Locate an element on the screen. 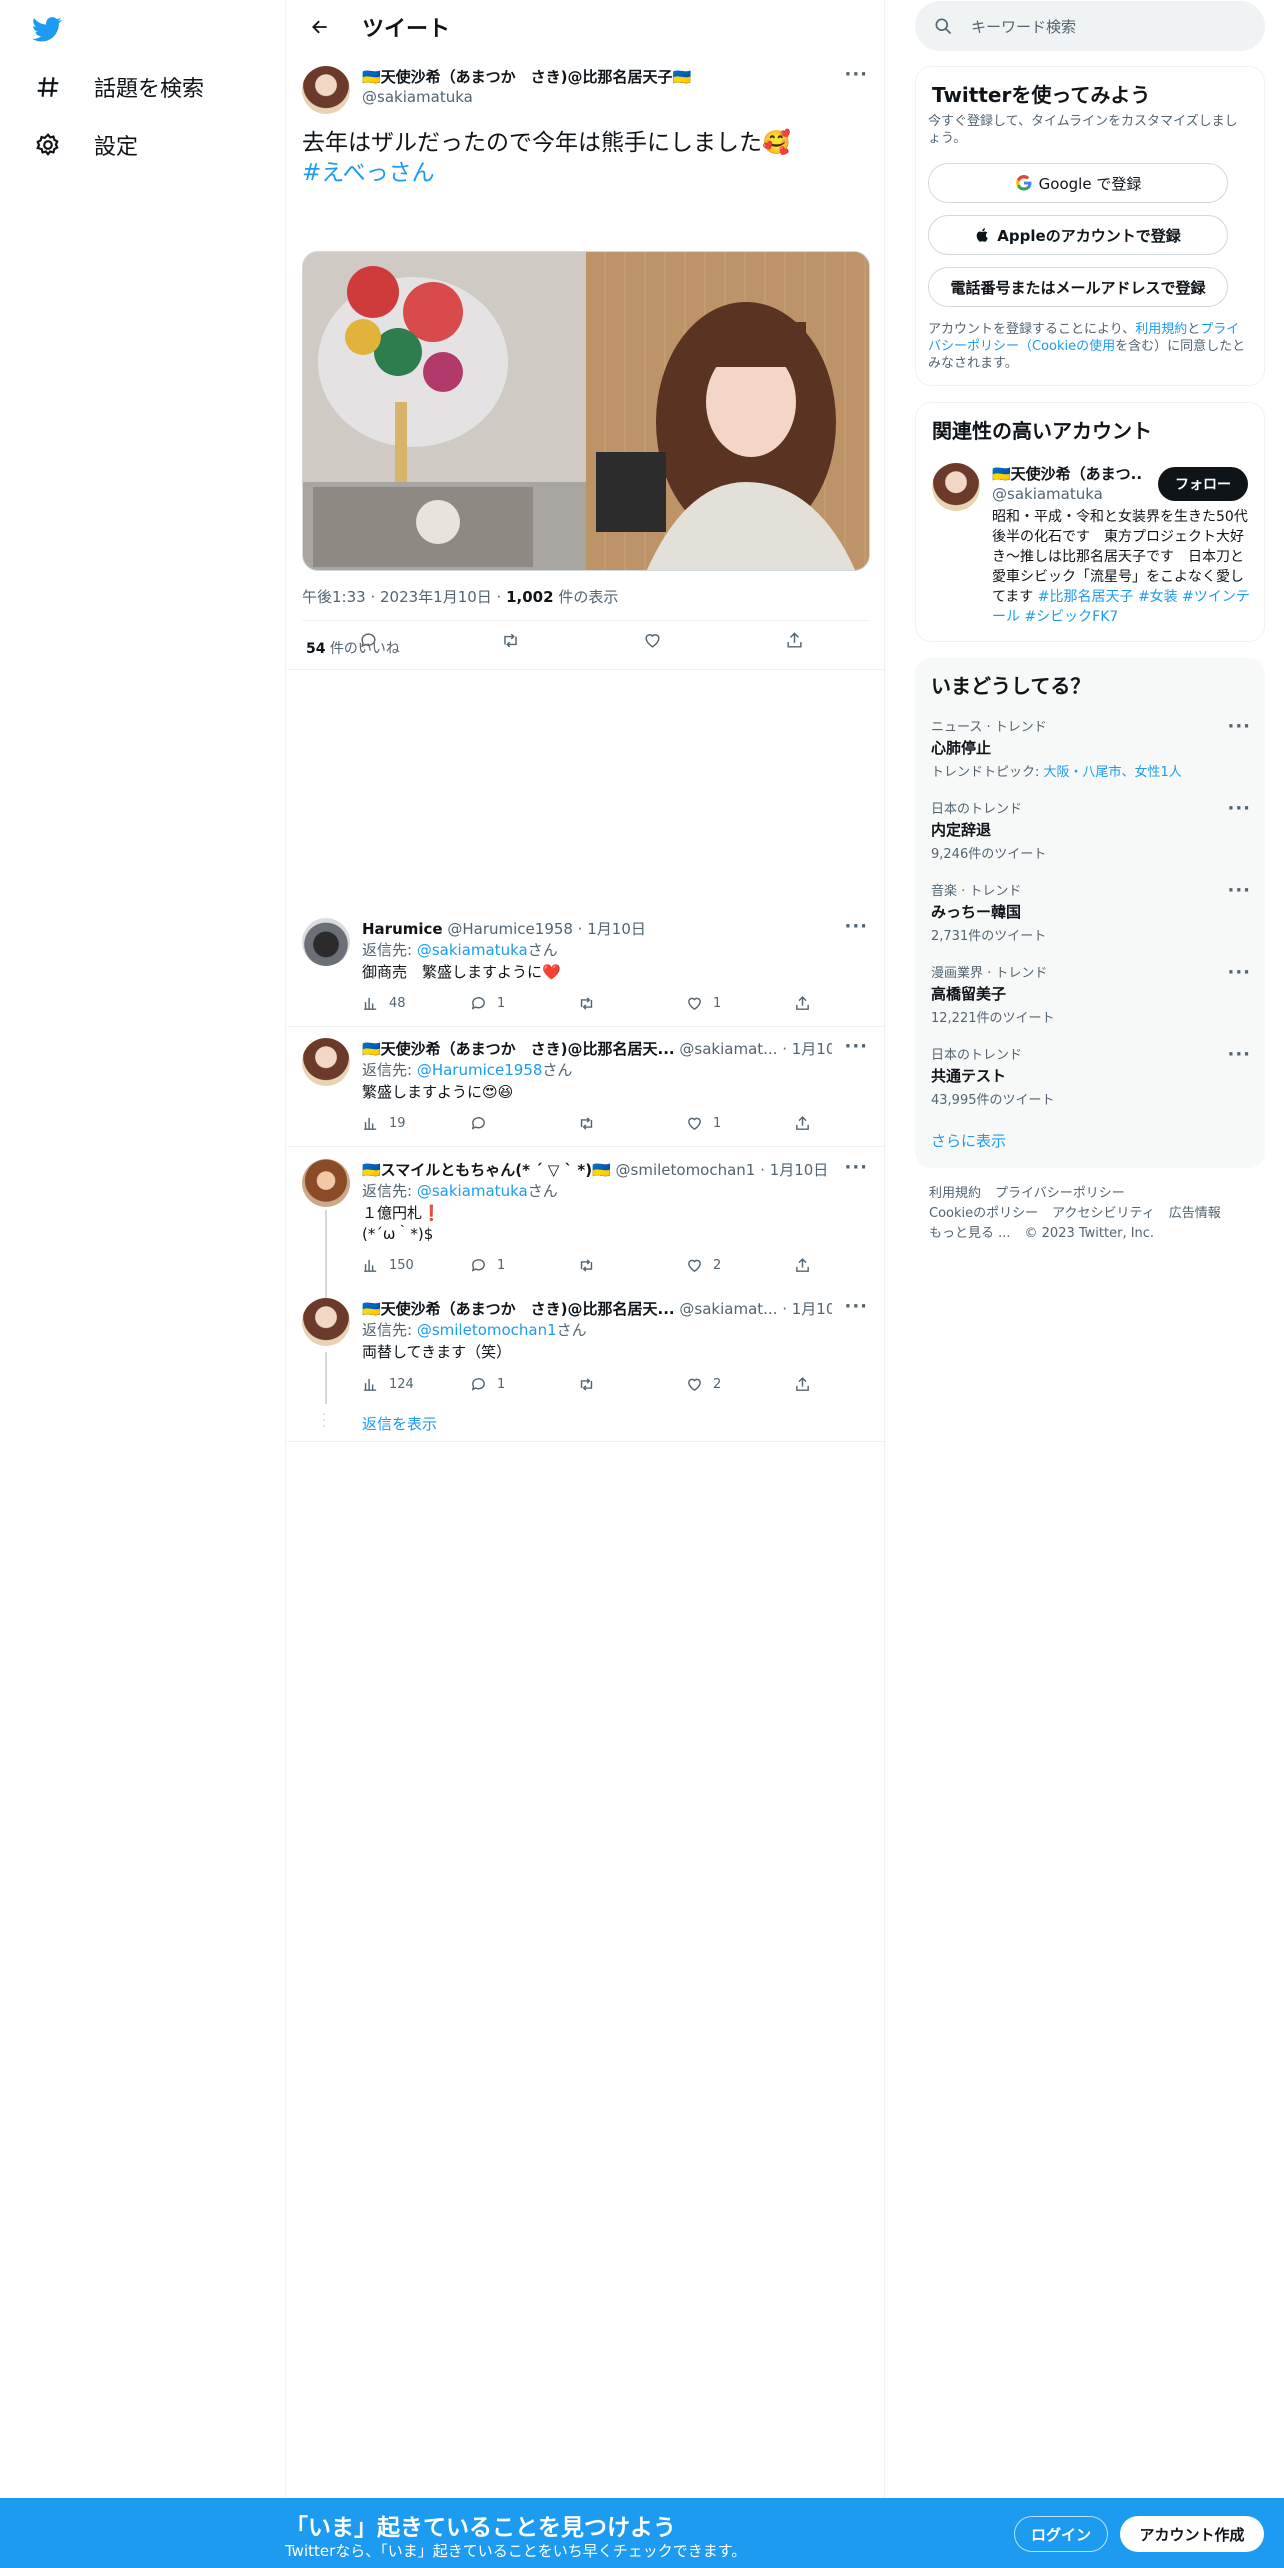  media-photo-portrait is located at coordinates (727, 411).